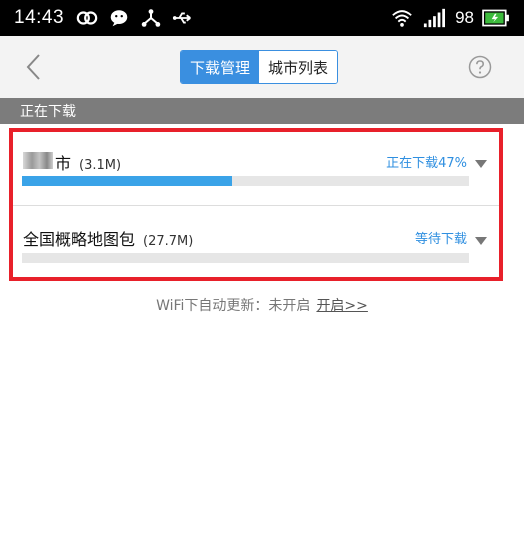  Describe the element at coordinates (341, 306) in the screenshot. I see `enable-wifi-update-link: 开启>>` at that location.